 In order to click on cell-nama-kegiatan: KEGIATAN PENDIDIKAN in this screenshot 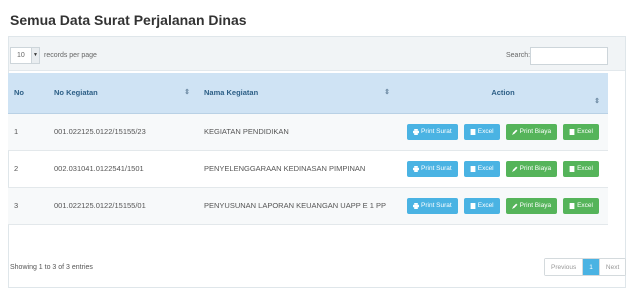, I will do `click(298, 132)`.